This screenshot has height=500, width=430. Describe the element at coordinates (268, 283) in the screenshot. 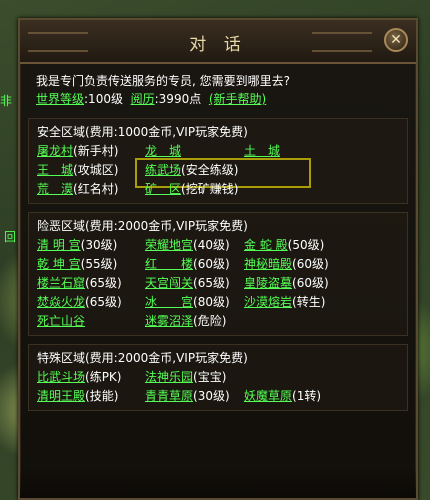

I see `destination-link: 皇陵盗墓` at that location.